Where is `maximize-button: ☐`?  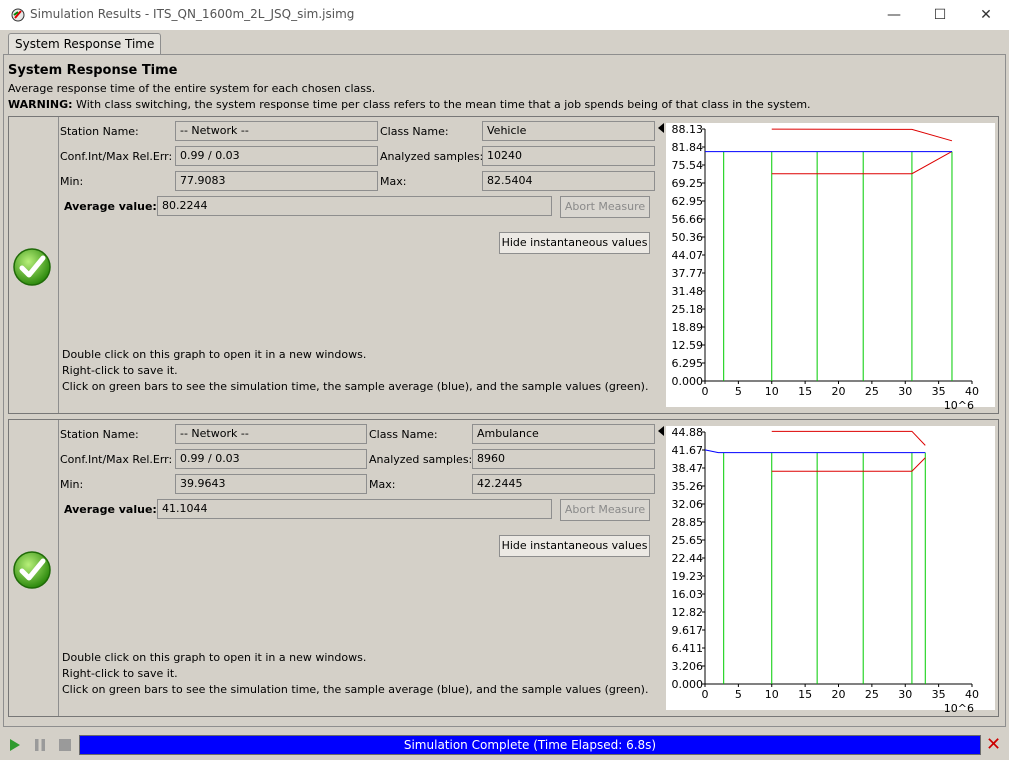
maximize-button: ☐ is located at coordinates (940, 15).